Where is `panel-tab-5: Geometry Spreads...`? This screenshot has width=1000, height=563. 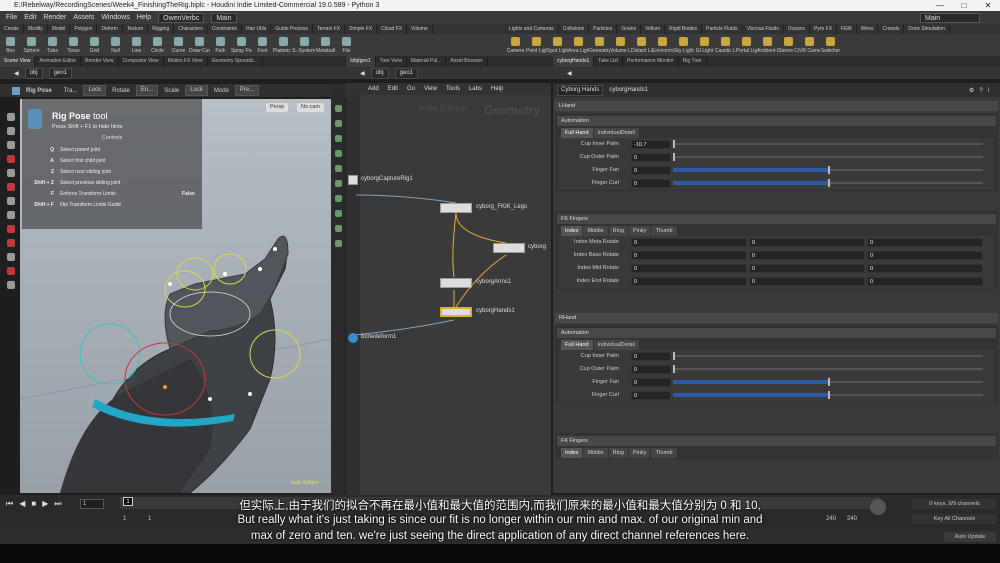 panel-tab-5: Geometry Spreads... is located at coordinates (235, 61).